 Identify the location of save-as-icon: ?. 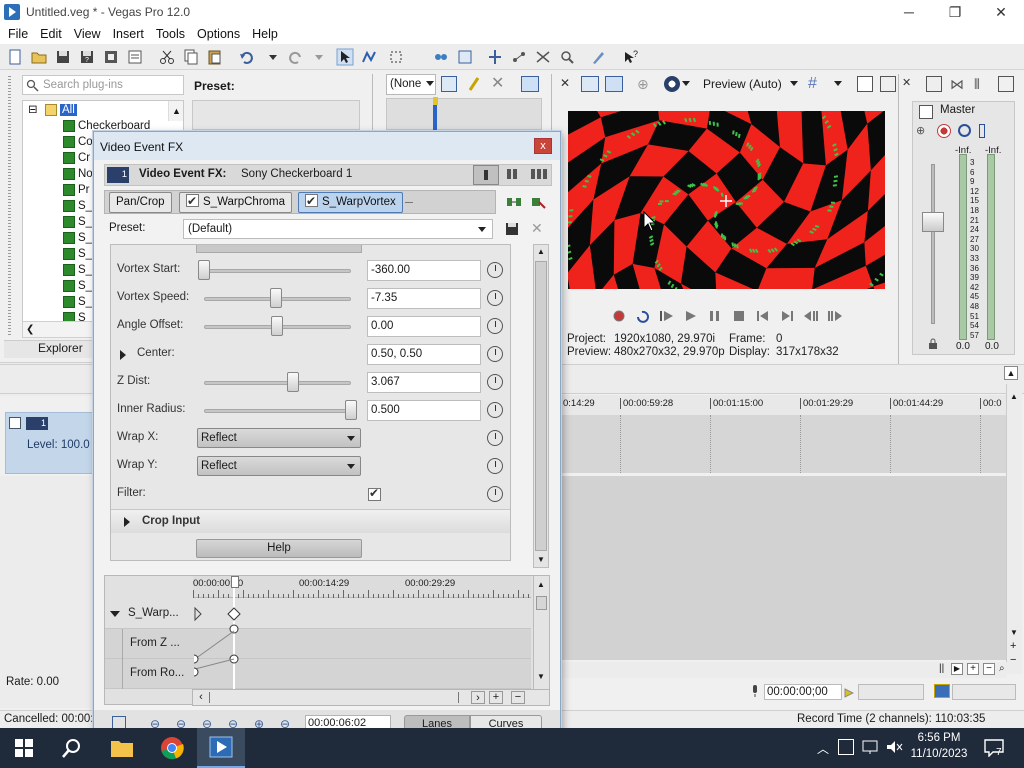
(87, 57).